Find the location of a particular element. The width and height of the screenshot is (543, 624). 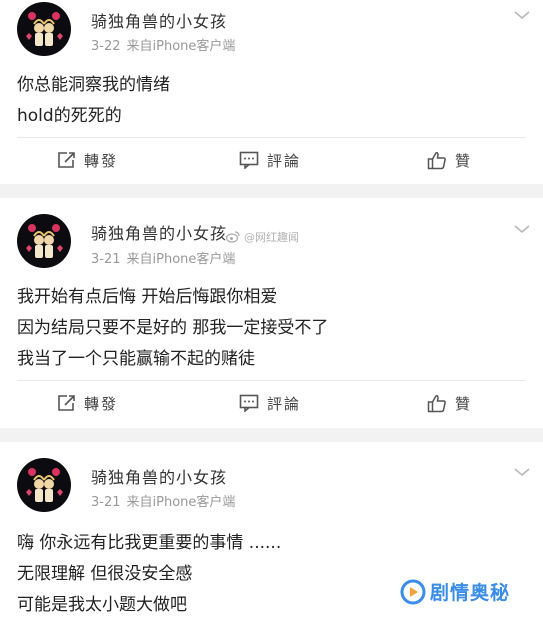

post-text-line: 我开始有点后悔 开始后悔跟你相爱 is located at coordinates (147, 297).